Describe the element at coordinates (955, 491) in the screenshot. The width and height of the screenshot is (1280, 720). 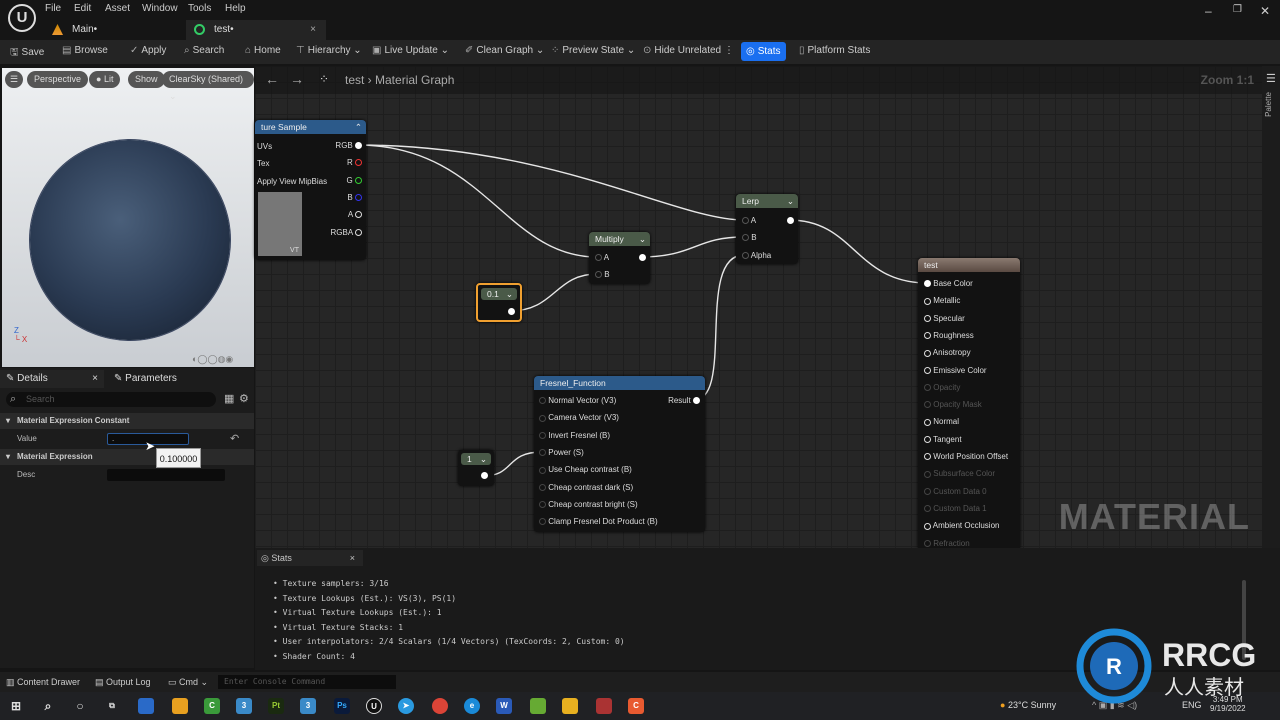
I see `result-input-pin: Custom Data 0` at that location.